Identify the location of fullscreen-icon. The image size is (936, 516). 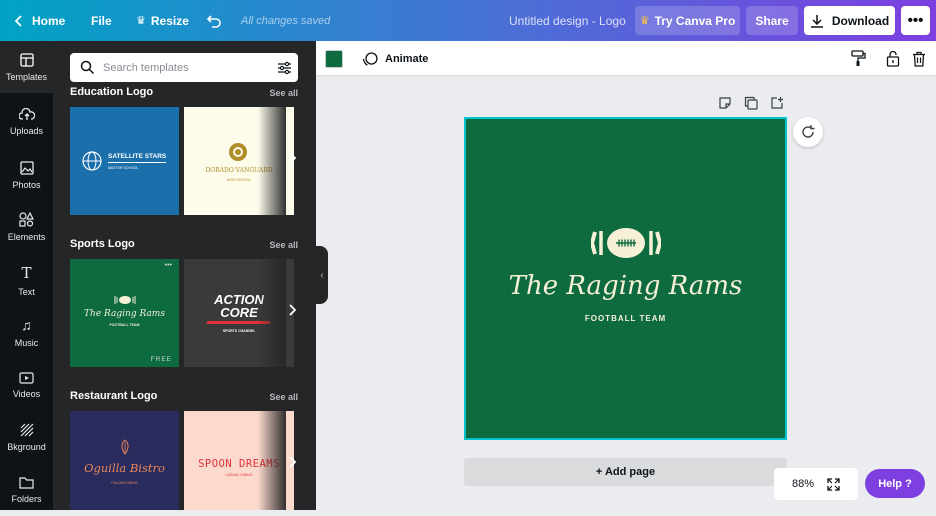
(833, 484).